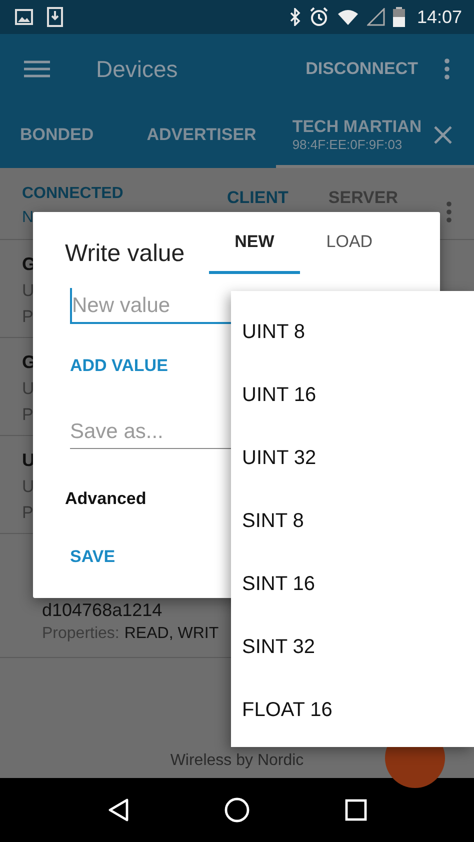 The image size is (474, 842). Describe the element at coordinates (352, 647) in the screenshot. I see `menu-item: SINT 32` at that location.